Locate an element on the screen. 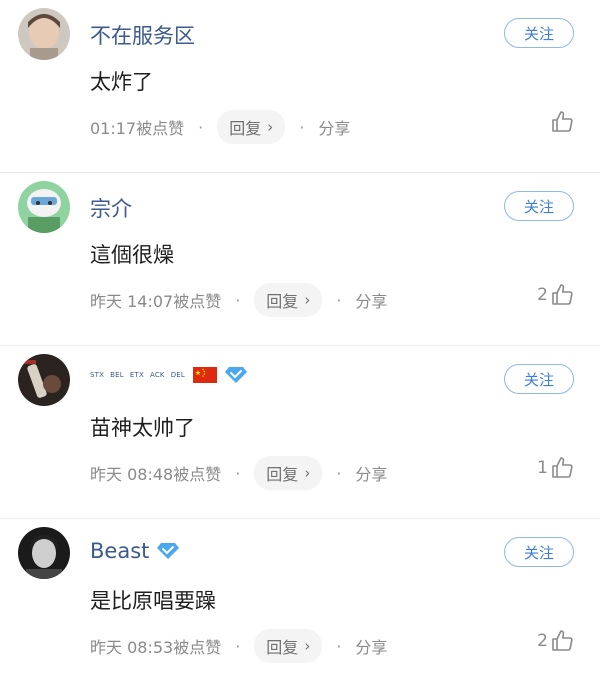 The height and width of the screenshot is (679, 600). username-text: 宗介 is located at coordinates (111, 208).